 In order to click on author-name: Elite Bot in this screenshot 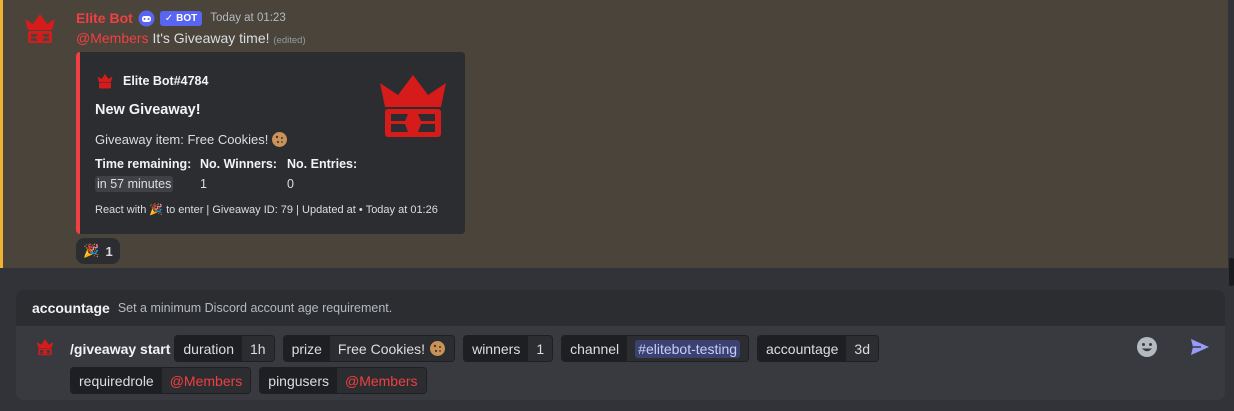, I will do `click(104, 18)`.